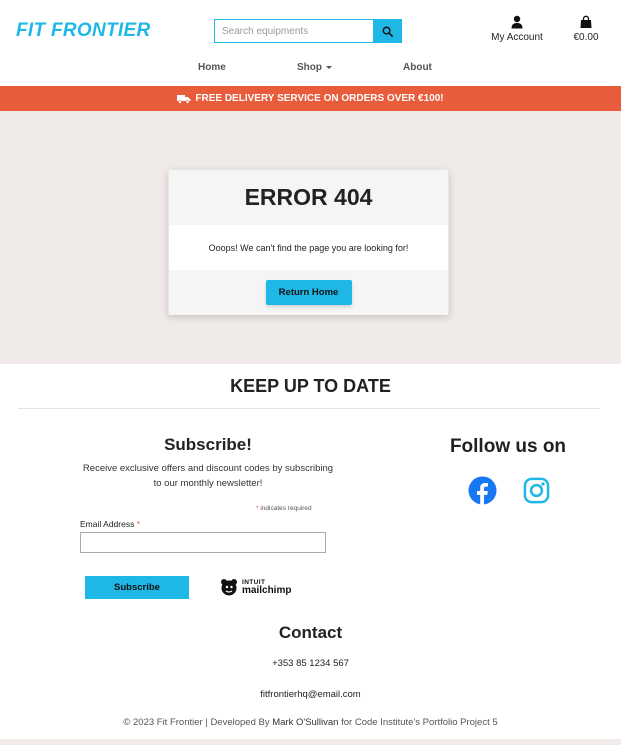 This screenshot has height=745, width=621. Describe the element at coordinates (310, 742) in the screenshot. I see `bottom-bar` at that location.